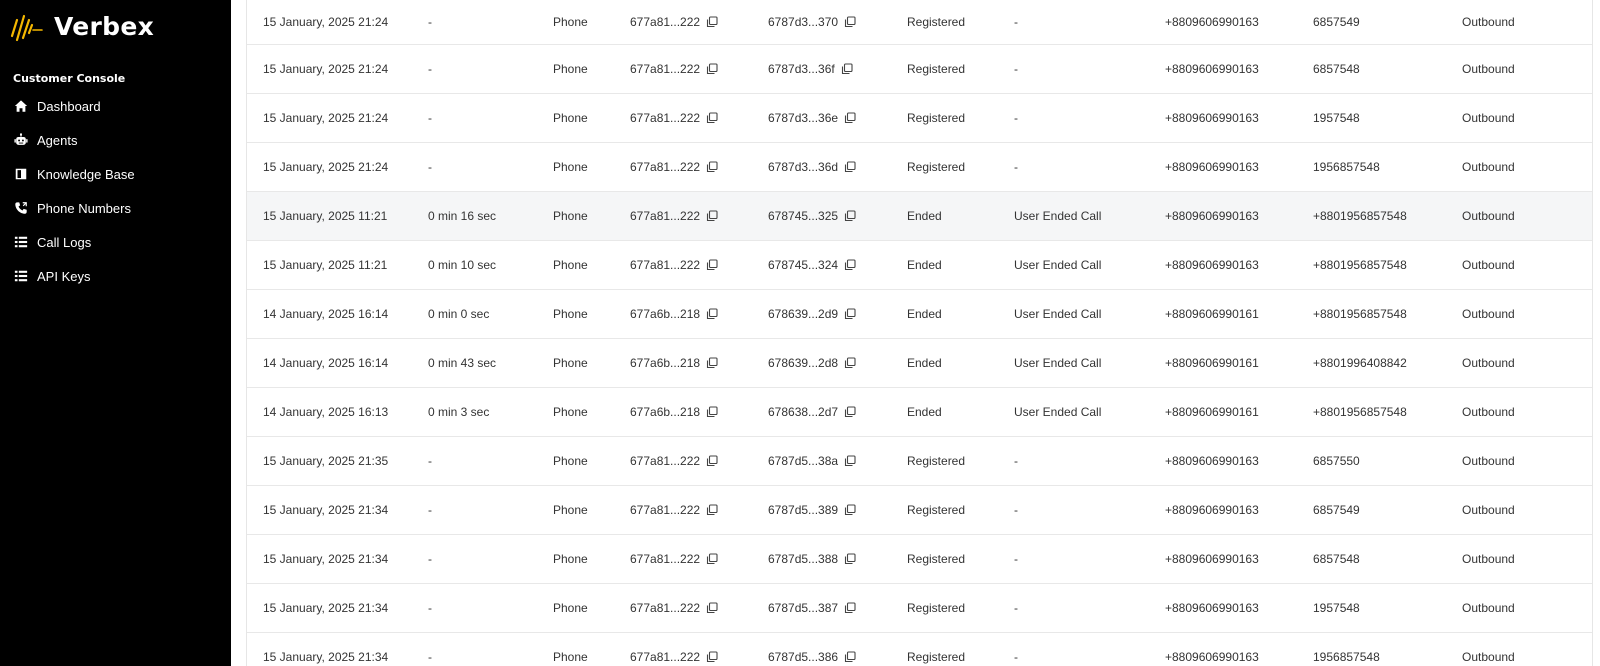  What do you see at coordinates (115, 208) in the screenshot?
I see `sidebar-item-phone-numbers: Phone Numbers` at bounding box center [115, 208].